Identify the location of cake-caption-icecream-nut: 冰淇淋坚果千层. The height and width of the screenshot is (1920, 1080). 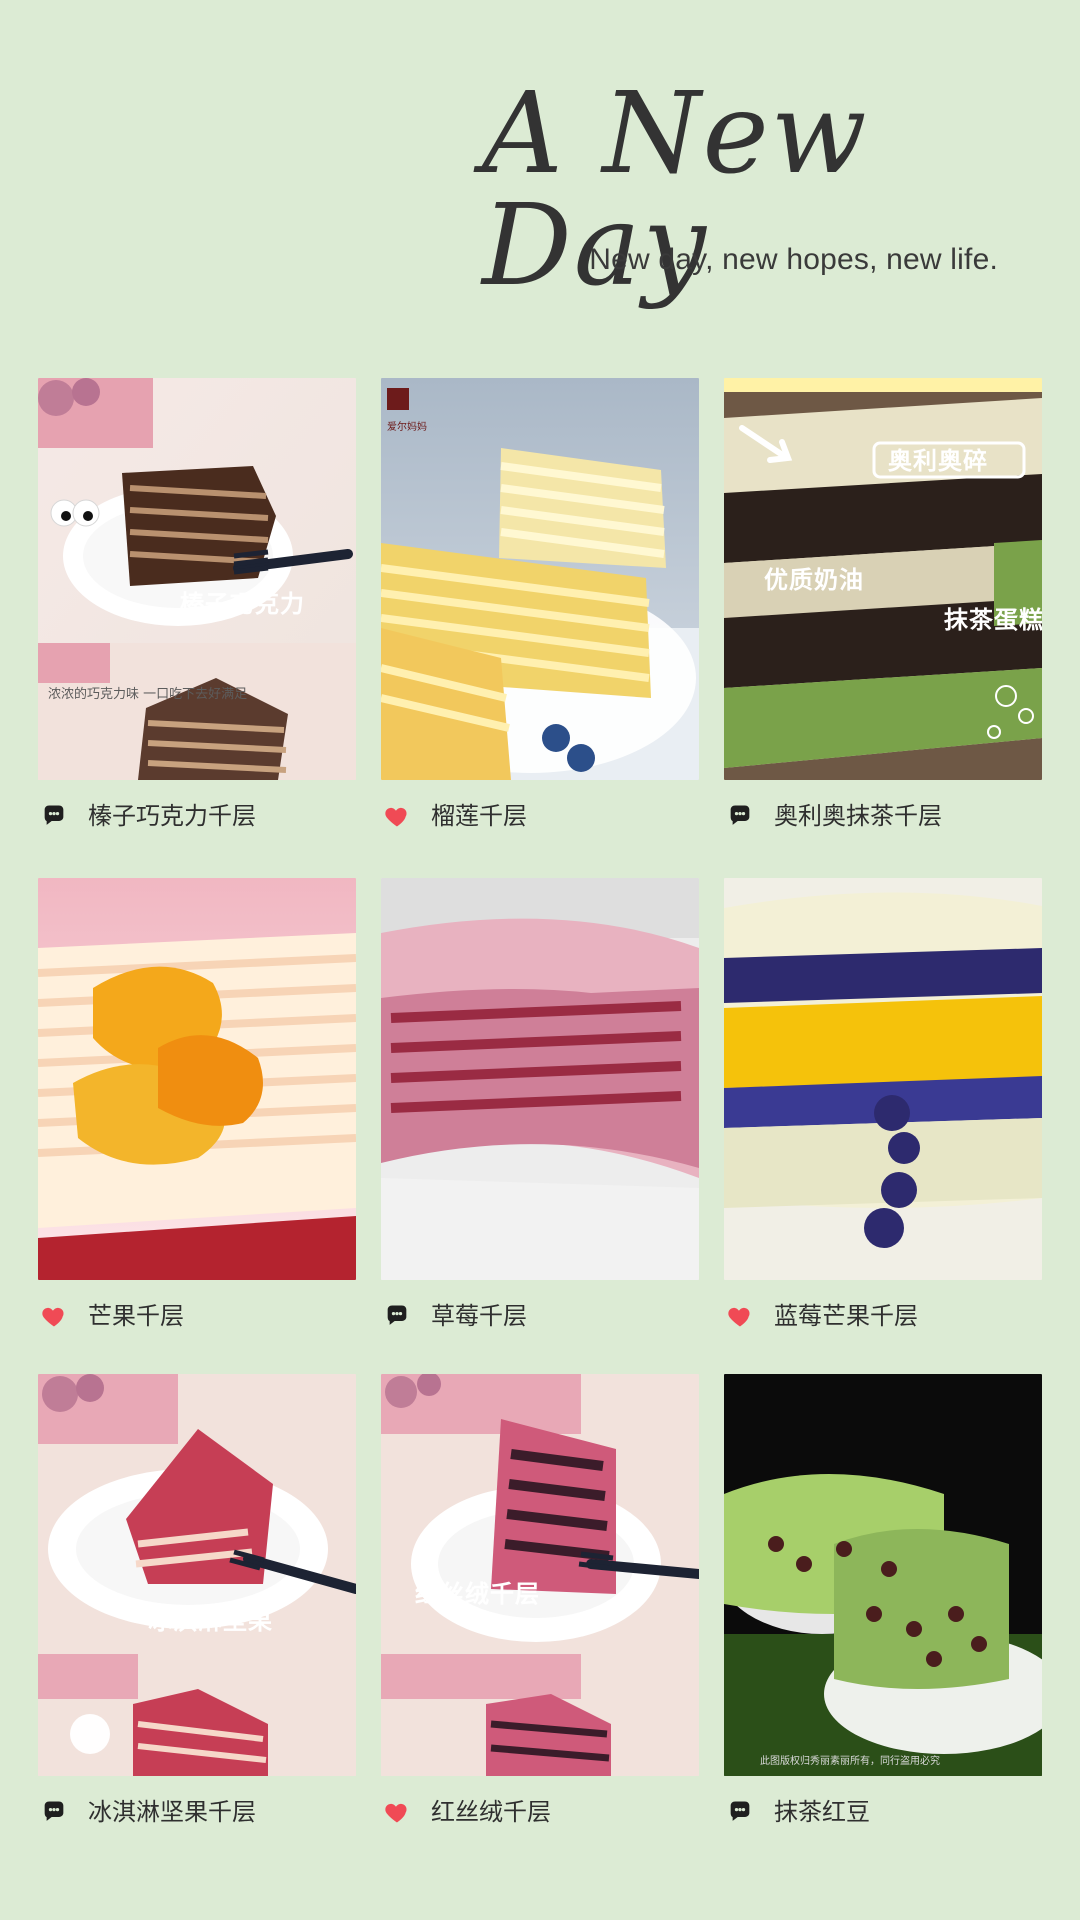
(147, 1812).